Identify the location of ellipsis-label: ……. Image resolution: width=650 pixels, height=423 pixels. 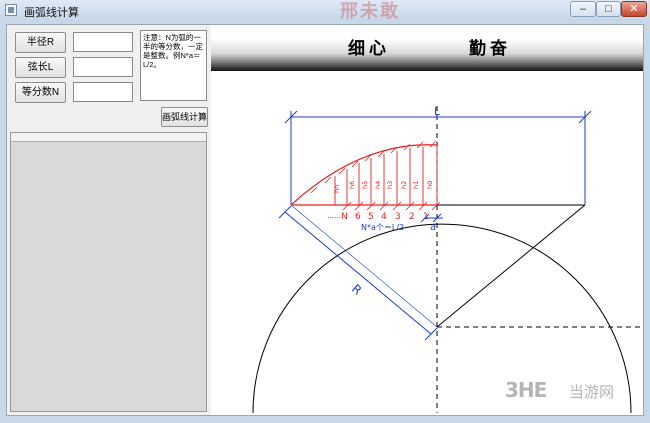
(334, 216).